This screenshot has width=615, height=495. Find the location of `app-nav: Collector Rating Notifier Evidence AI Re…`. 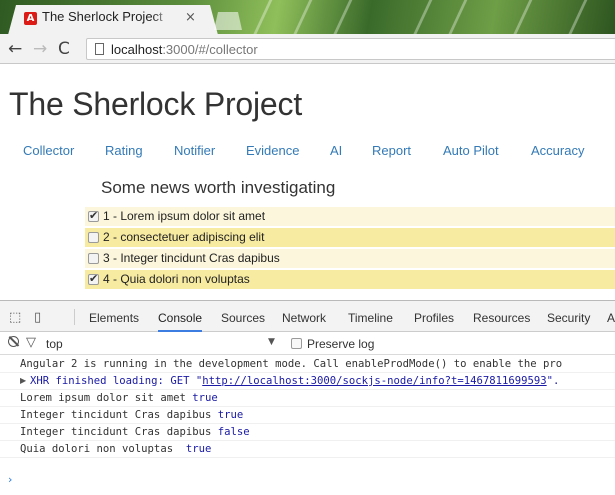

app-nav: Collector Rating Notifier Evidence AI Re… is located at coordinates (307, 152).